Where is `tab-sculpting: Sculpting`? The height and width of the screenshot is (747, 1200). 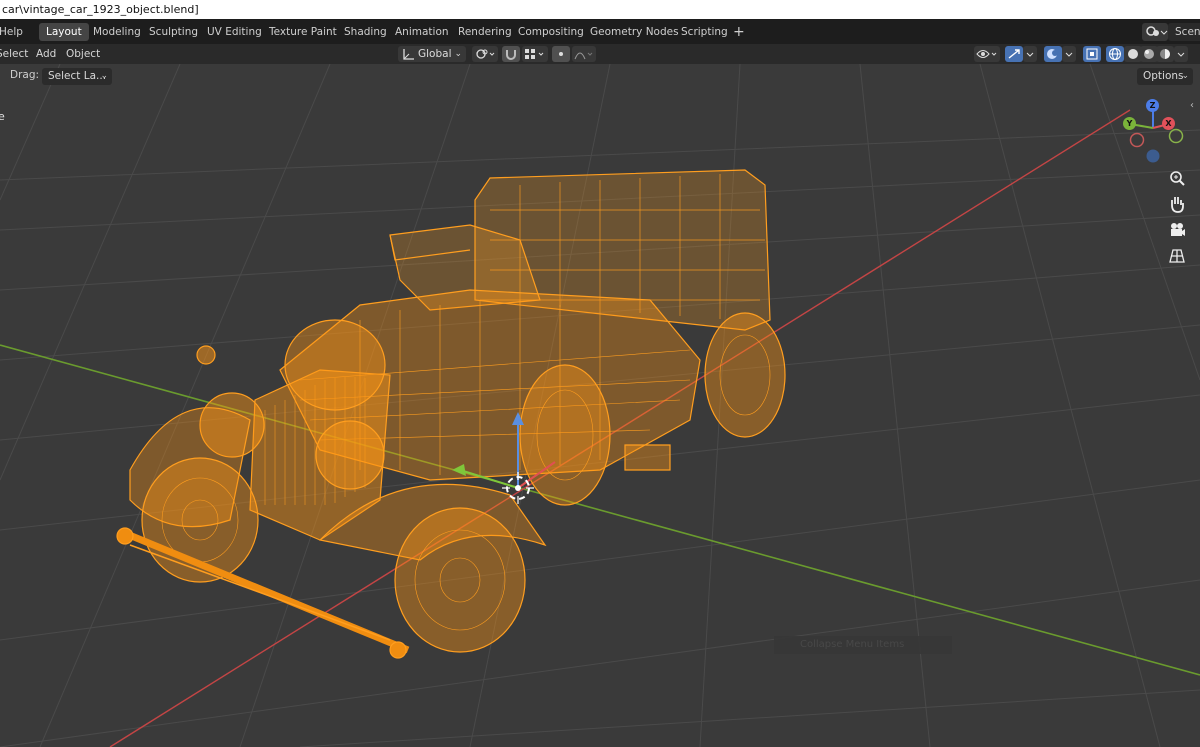
tab-sculpting: Sculpting is located at coordinates (173, 32).